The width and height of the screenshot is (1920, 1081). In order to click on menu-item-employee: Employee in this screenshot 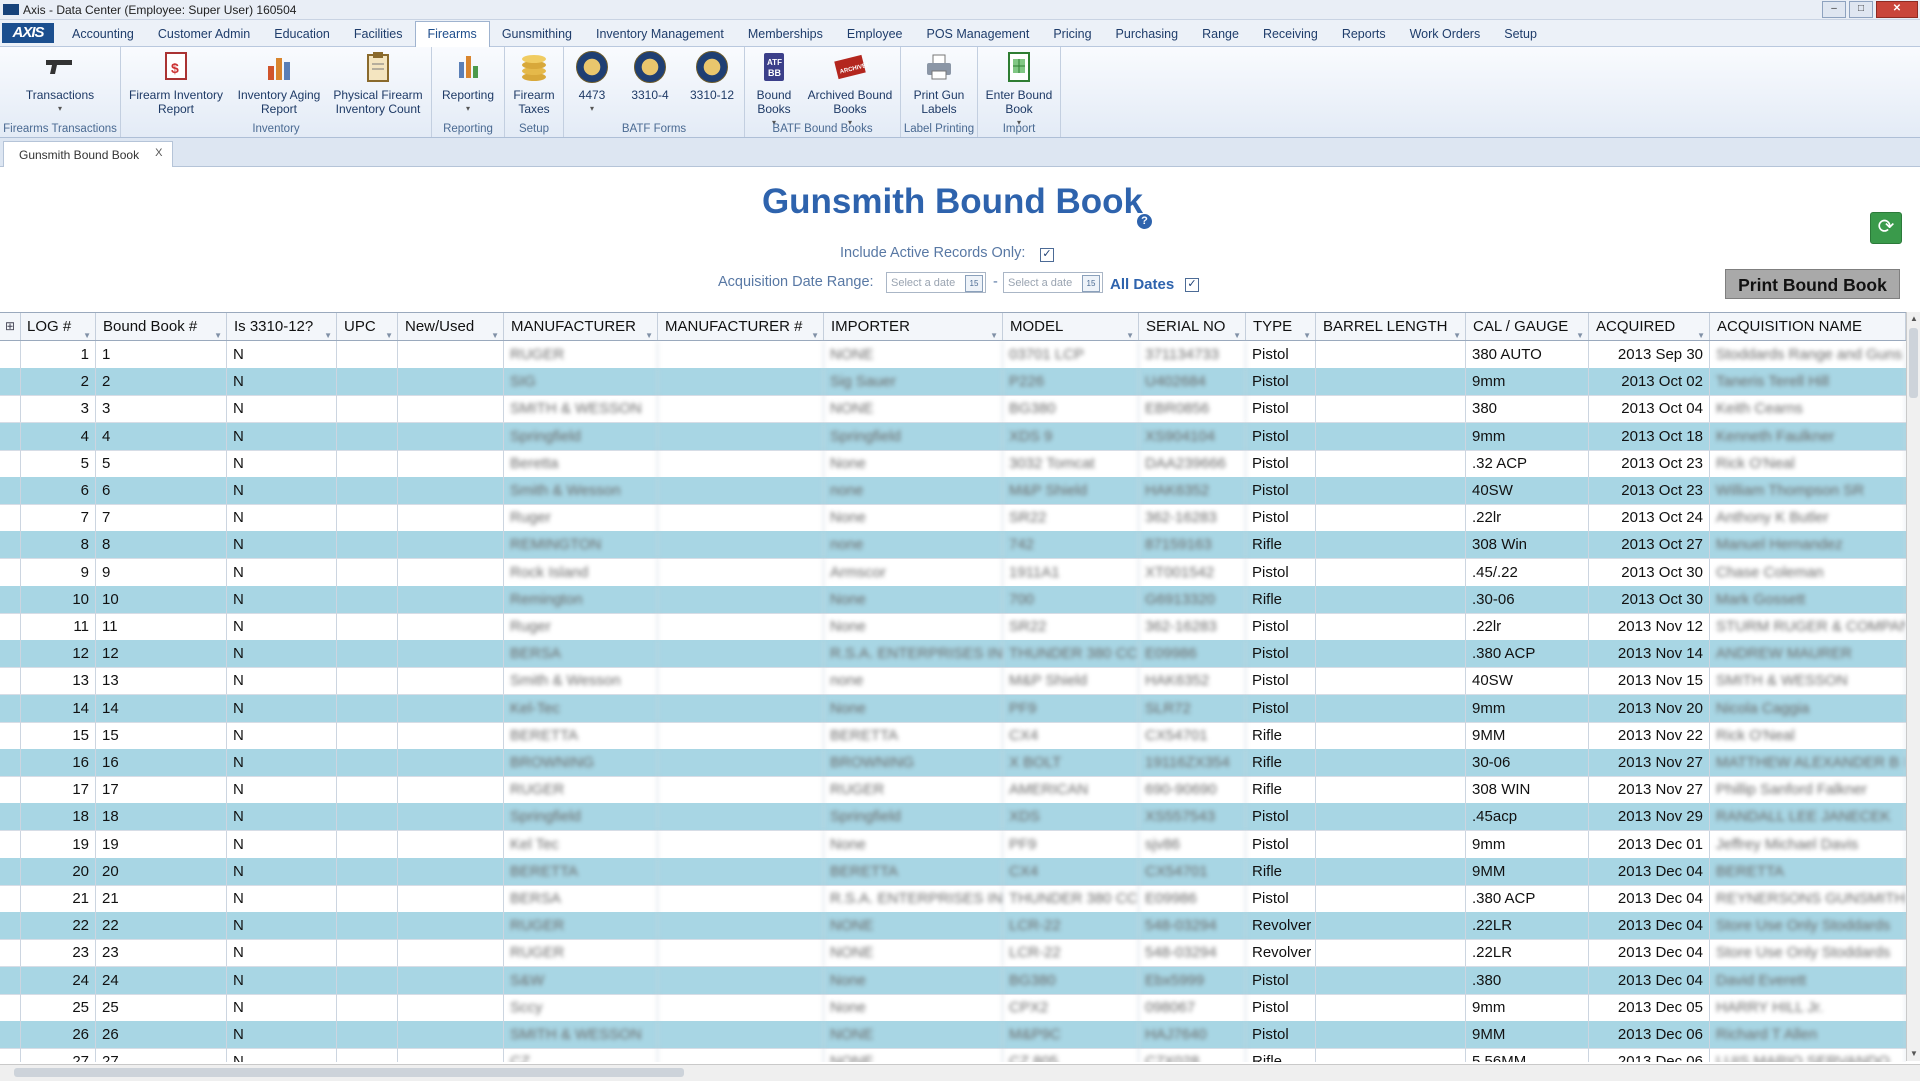, I will do `click(875, 34)`.